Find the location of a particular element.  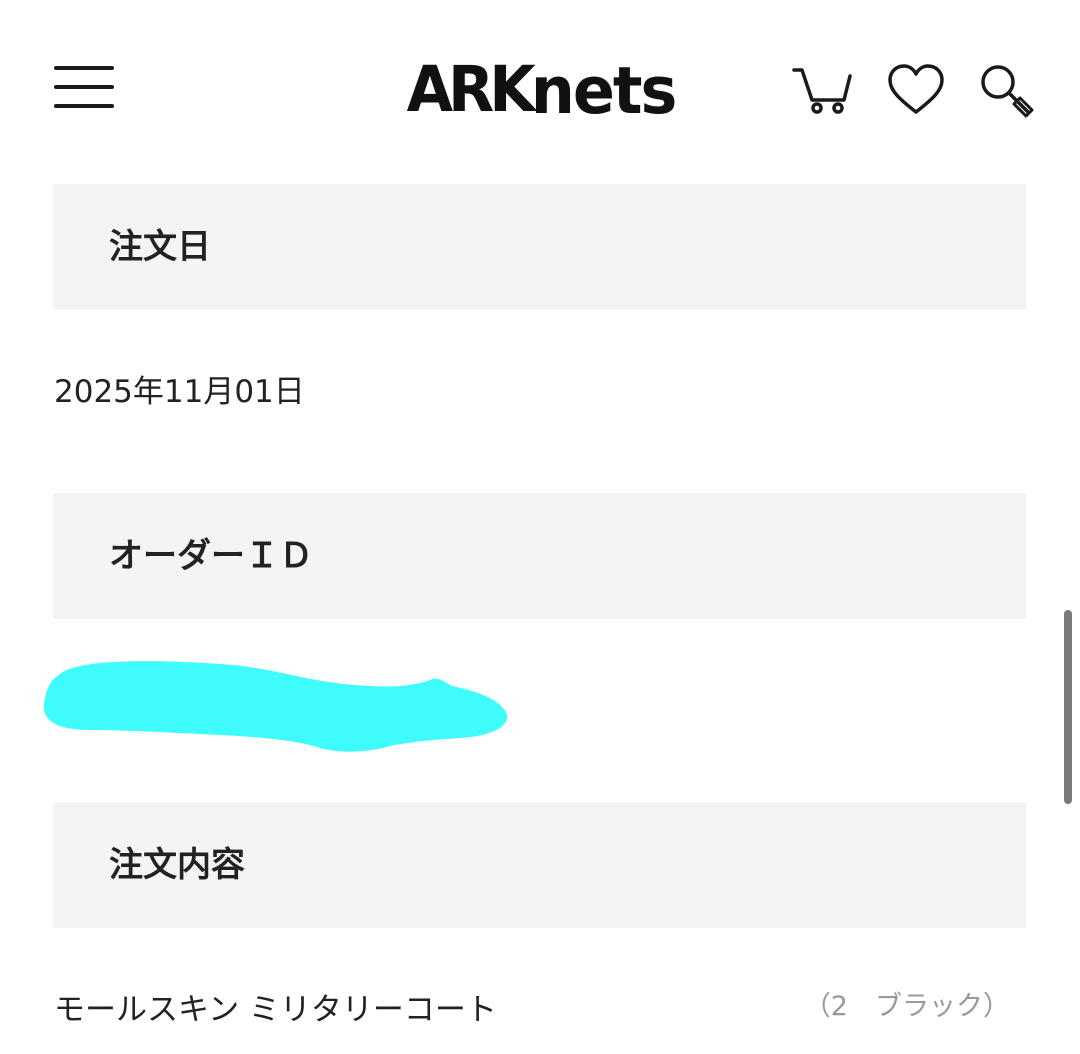

order-items-label: 注文内容 is located at coordinates (177, 865).